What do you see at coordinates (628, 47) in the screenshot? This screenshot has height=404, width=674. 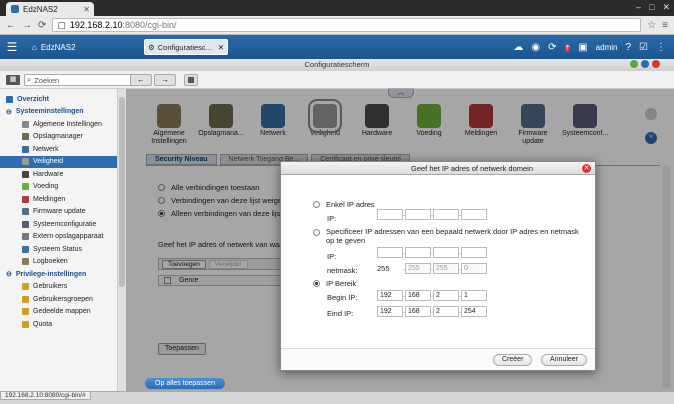 I see `help-icon: ?` at bounding box center [628, 47].